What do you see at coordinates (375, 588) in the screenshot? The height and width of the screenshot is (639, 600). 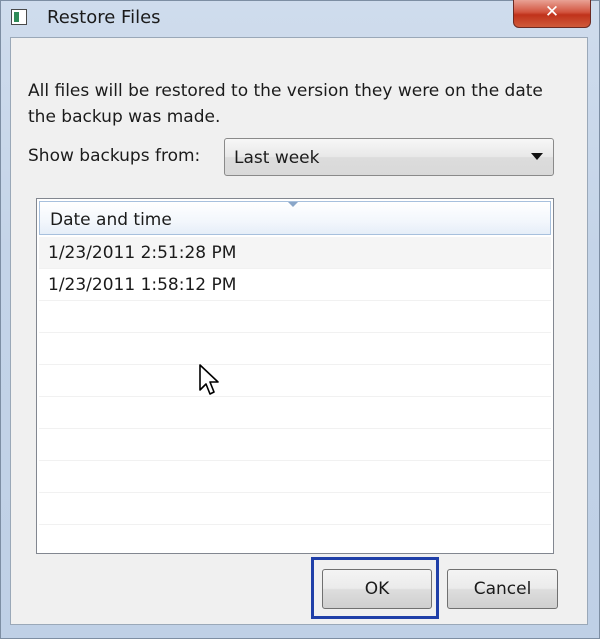 I see `ok-button-highlight` at bounding box center [375, 588].